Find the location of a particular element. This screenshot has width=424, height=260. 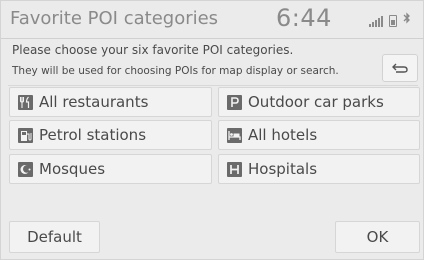

hotel-bed-icon is located at coordinates (234, 135).